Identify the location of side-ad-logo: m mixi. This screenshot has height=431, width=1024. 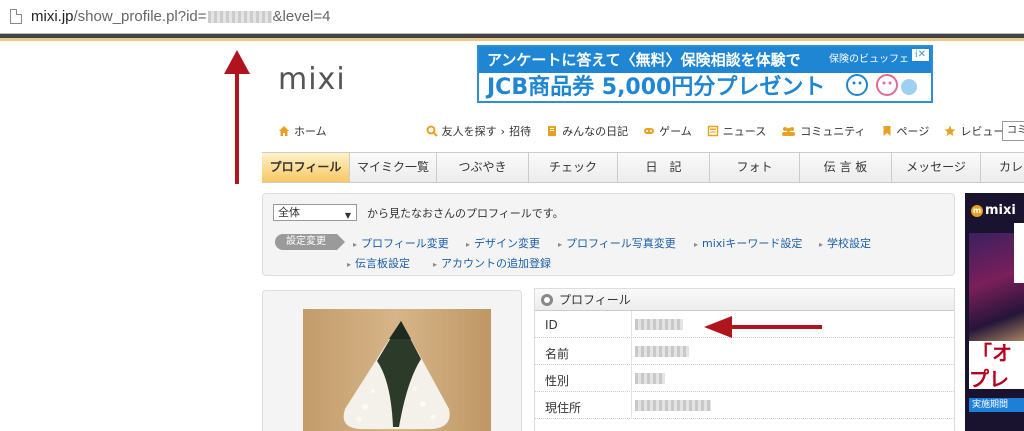
(993, 210).